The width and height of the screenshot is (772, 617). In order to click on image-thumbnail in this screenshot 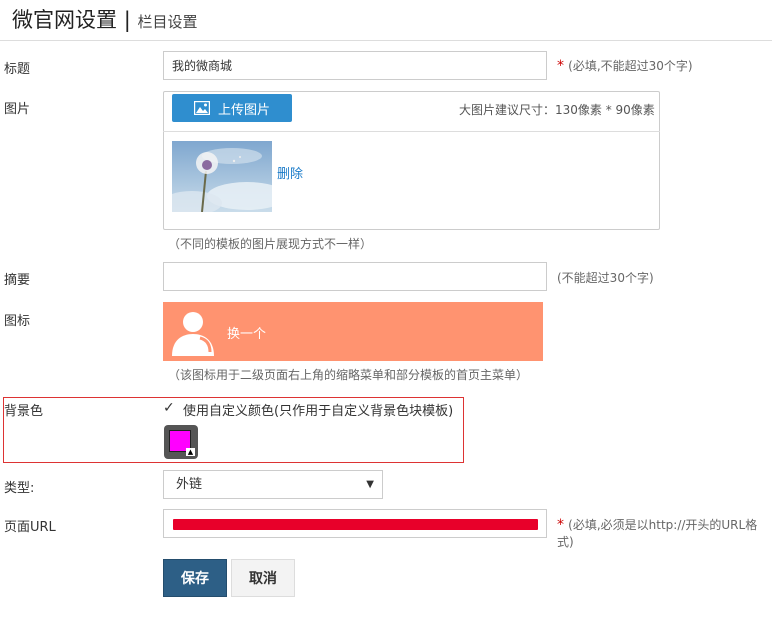, I will do `click(222, 176)`.